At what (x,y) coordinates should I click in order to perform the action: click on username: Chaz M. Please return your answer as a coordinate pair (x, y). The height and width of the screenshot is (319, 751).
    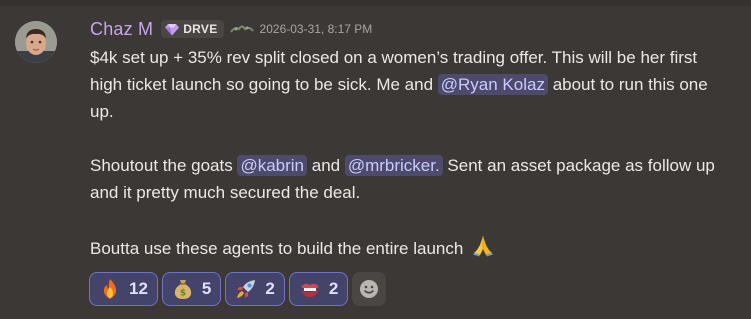
    Looking at the image, I should click on (121, 29).